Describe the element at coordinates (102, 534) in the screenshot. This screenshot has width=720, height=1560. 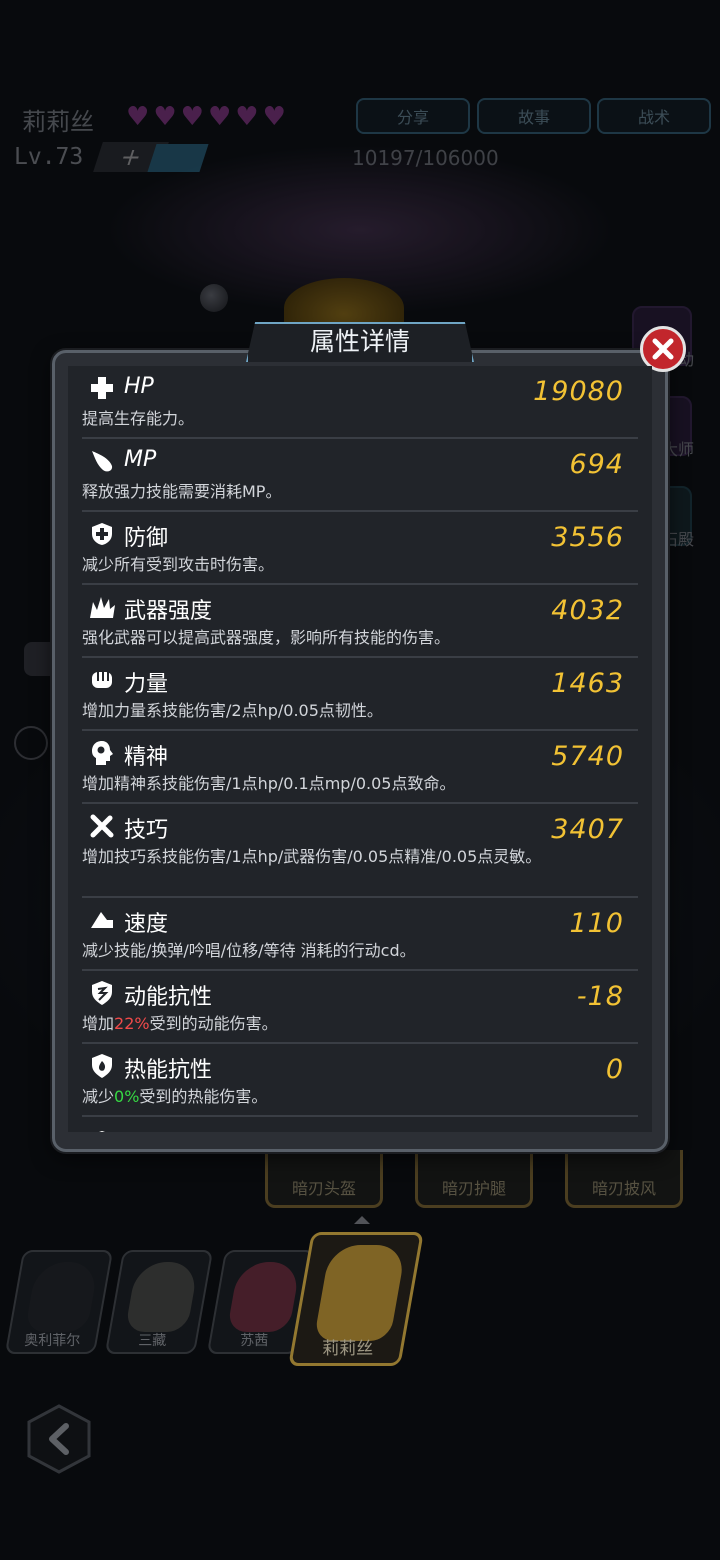
I see `shield-icon` at that location.